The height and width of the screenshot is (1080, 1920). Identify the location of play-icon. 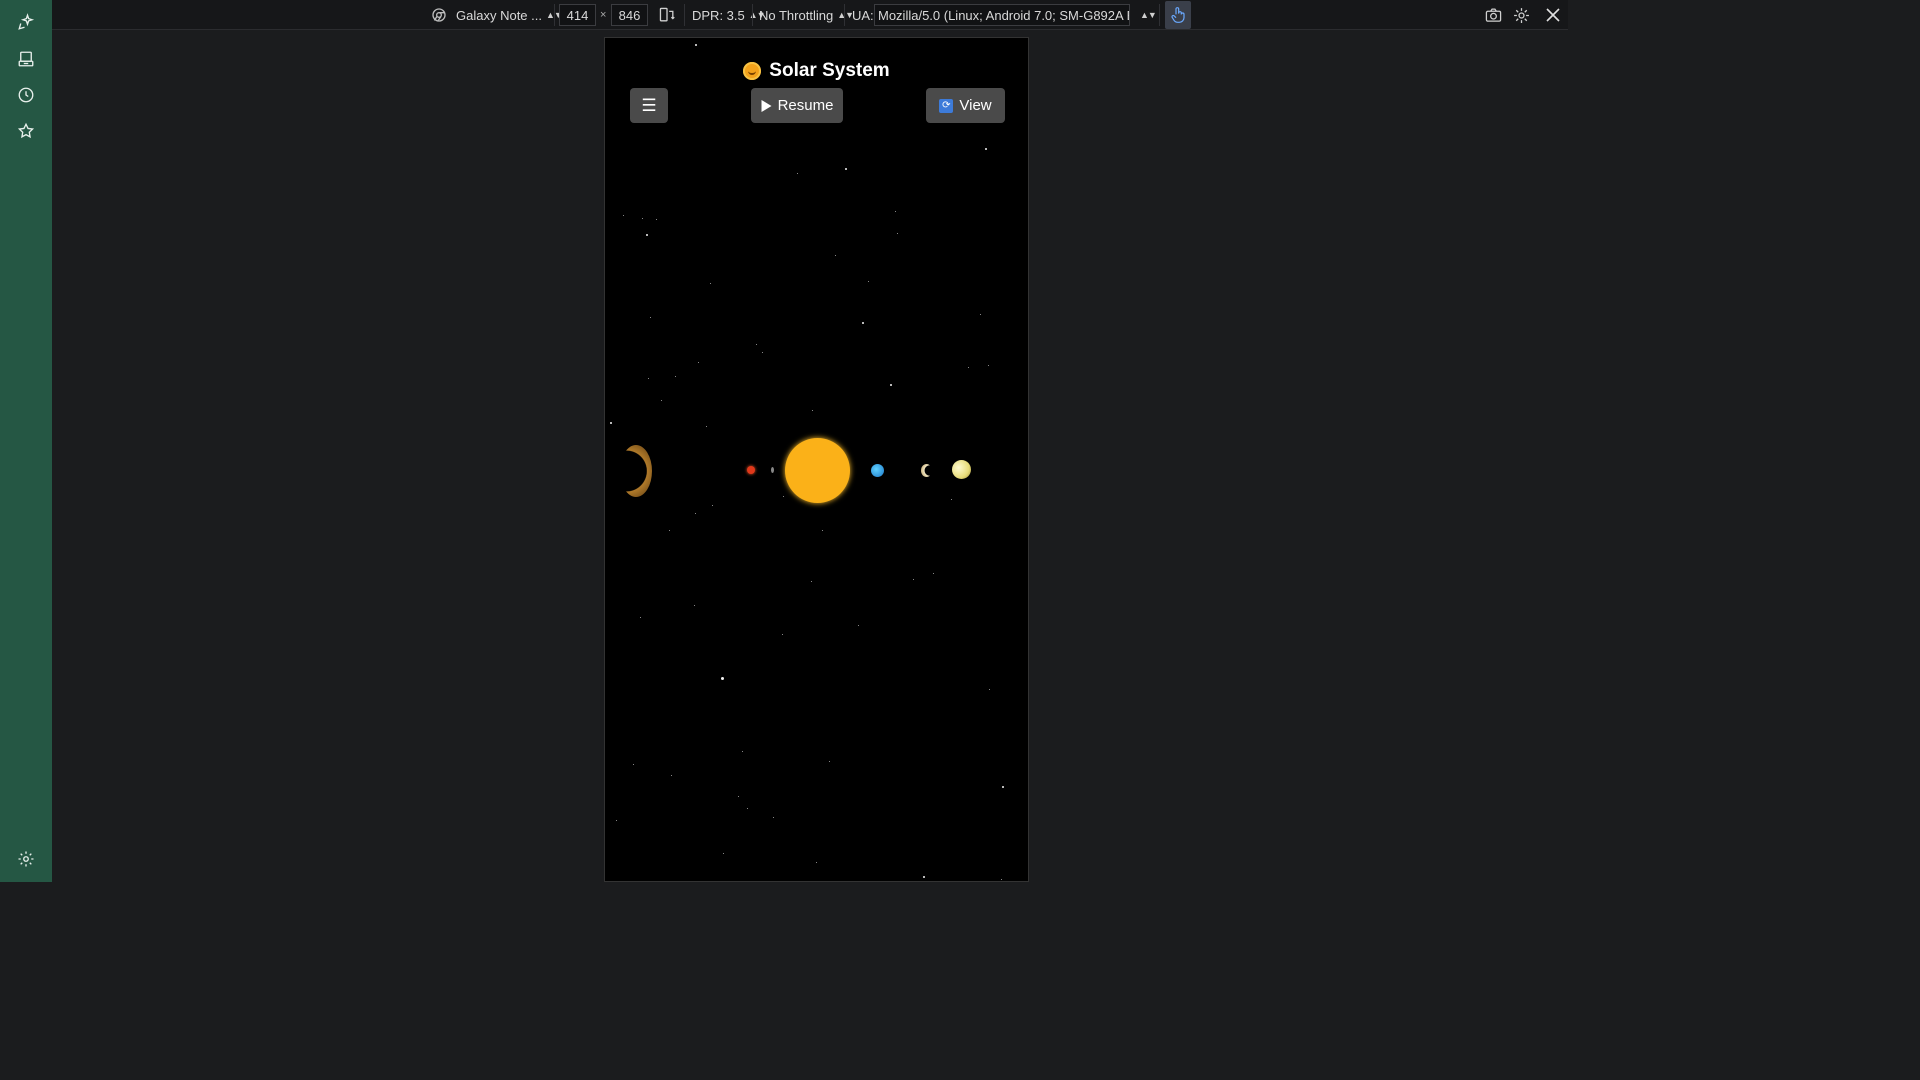
(766, 105).